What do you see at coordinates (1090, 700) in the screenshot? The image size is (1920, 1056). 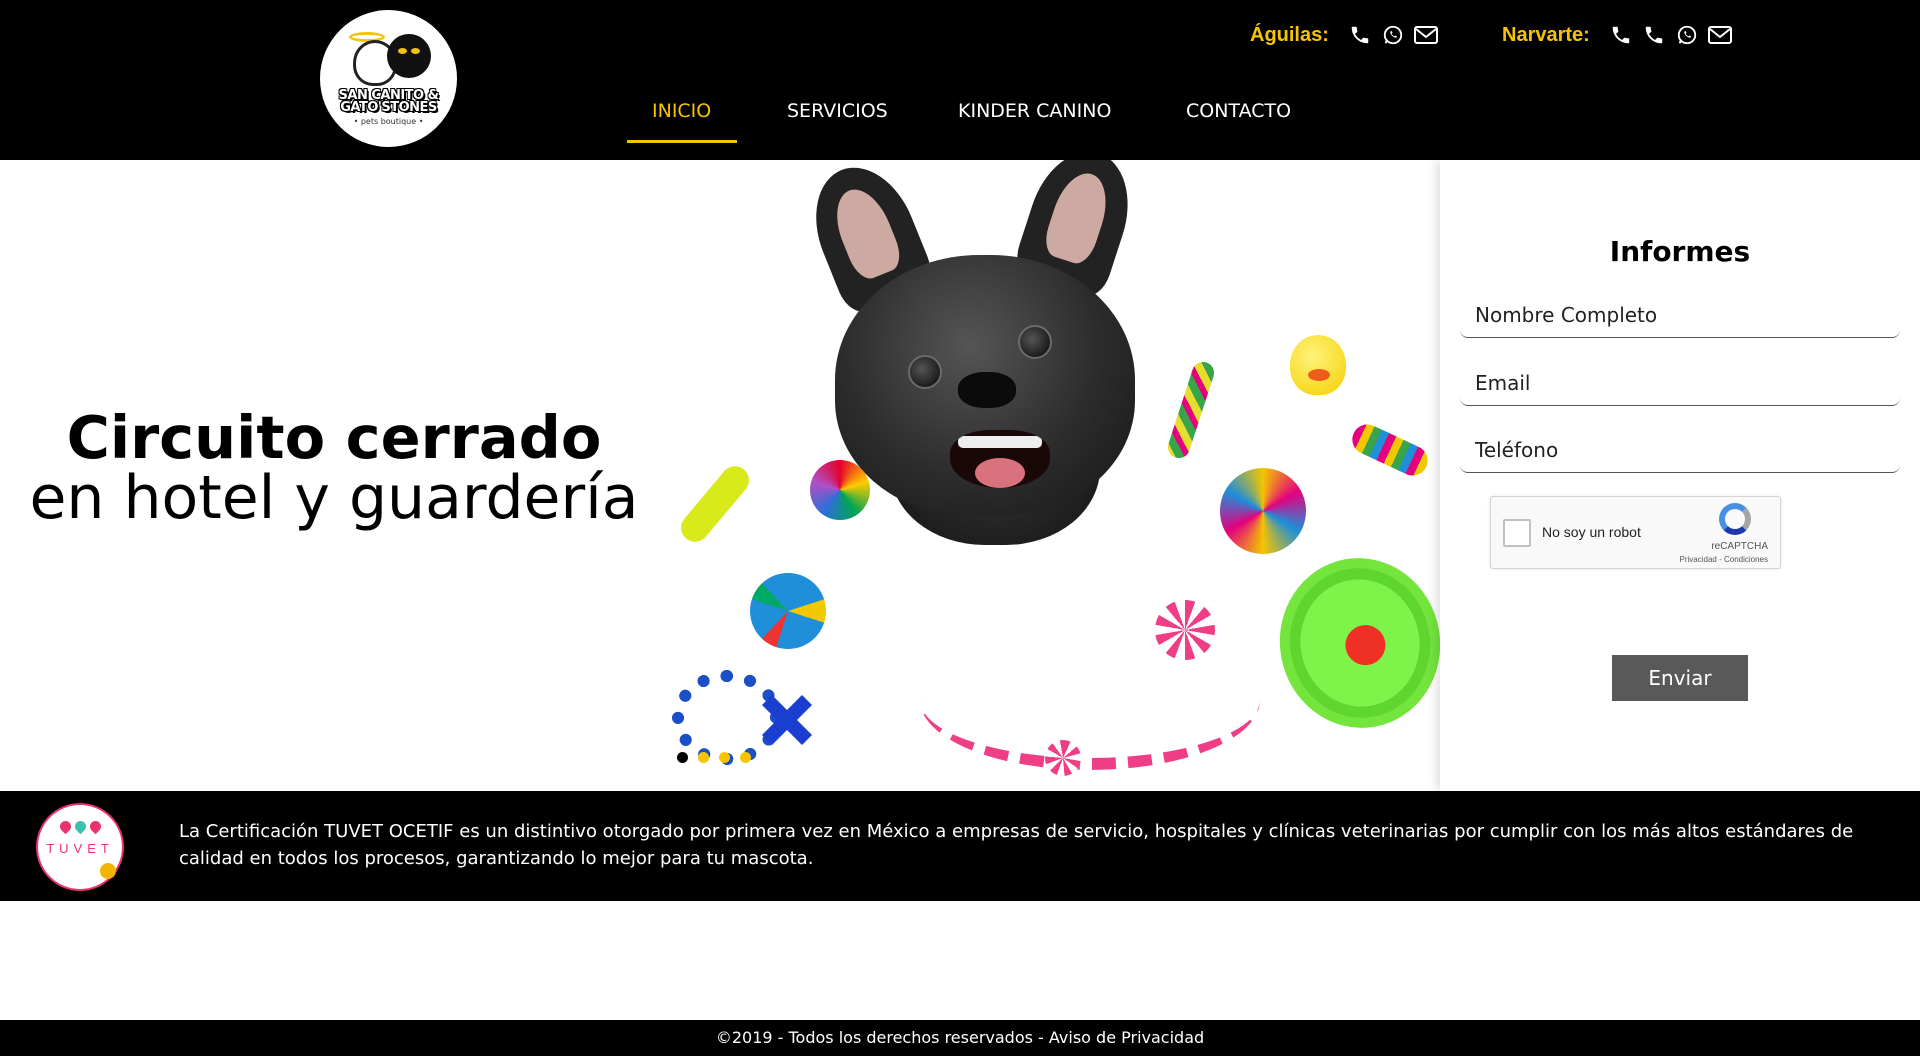 I see `toy-pink-rope` at bounding box center [1090, 700].